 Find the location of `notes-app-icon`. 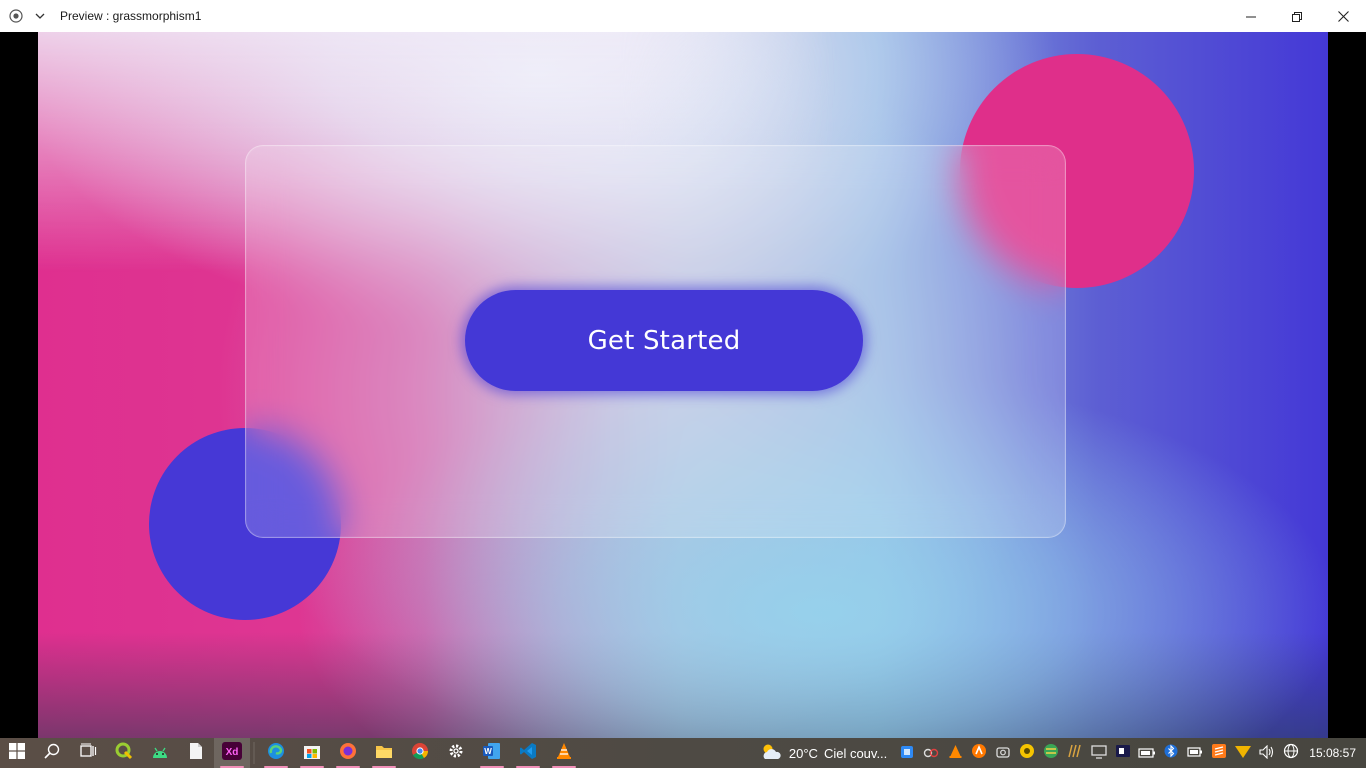

notes-app-icon is located at coordinates (907, 753).